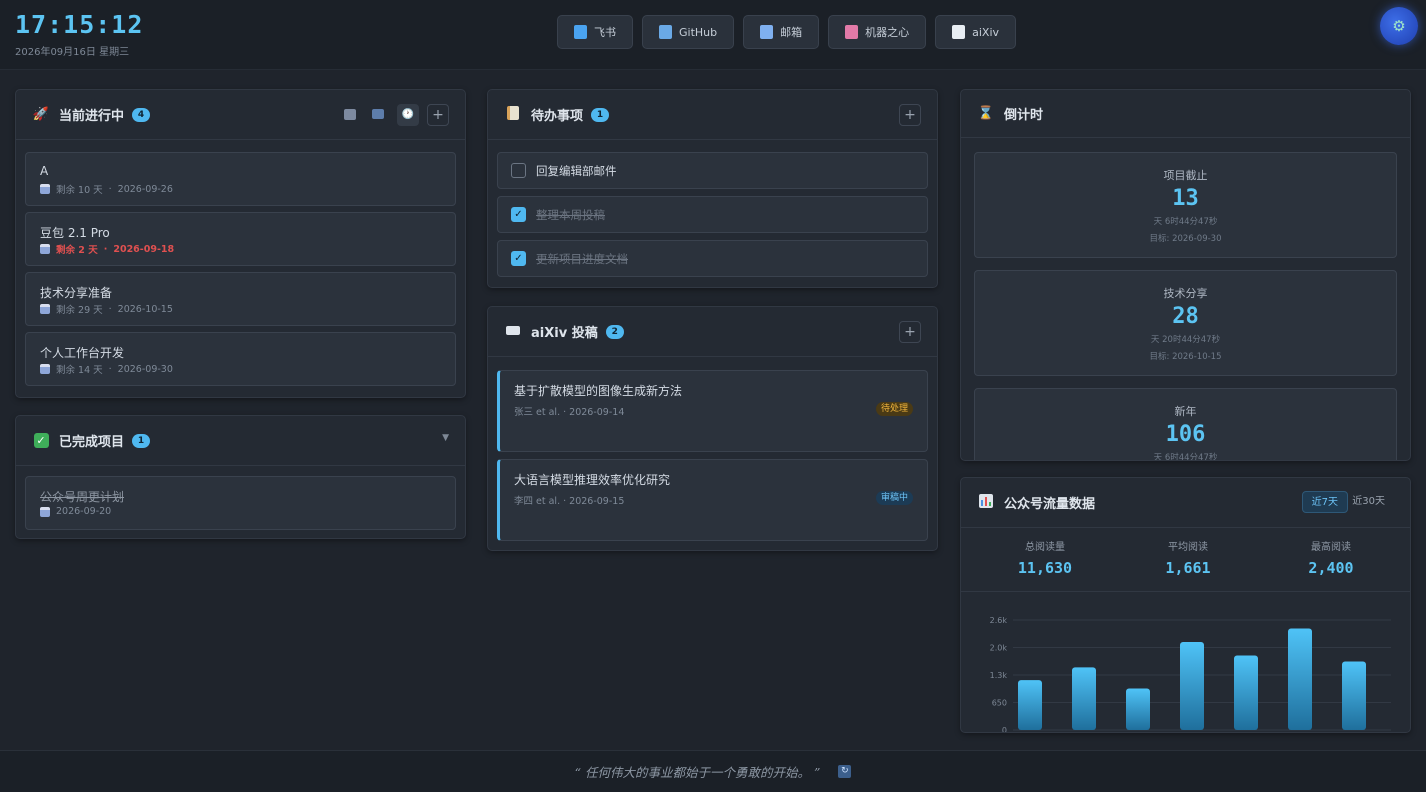 This screenshot has width=1426, height=792. I want to click on paper-title: 基于扩散模型的图像生成新方法, so click(598, 391).